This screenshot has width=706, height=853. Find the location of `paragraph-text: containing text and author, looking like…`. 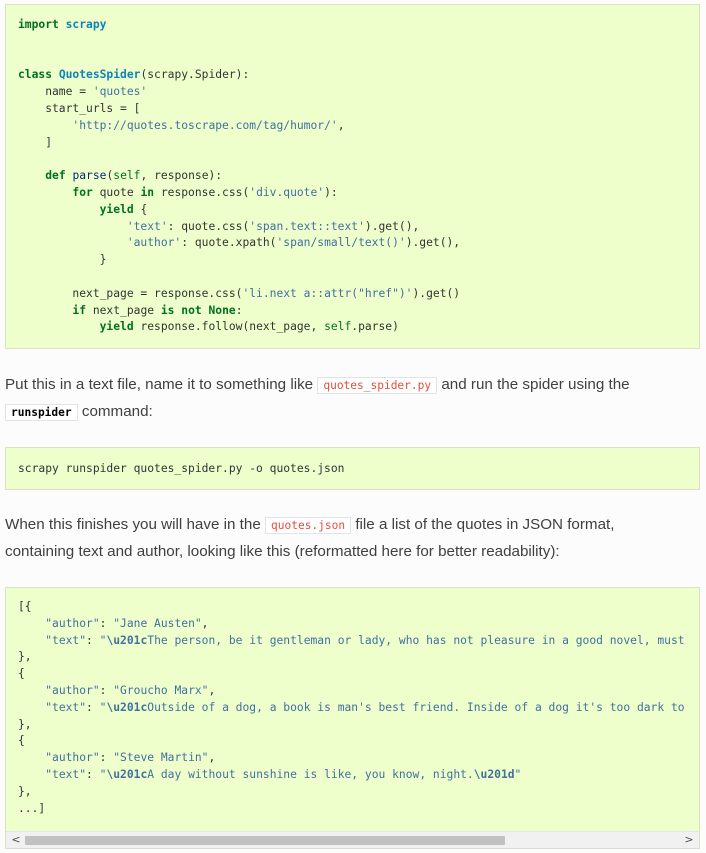

paragraph-text: containing text and author, looking like… is located at coordinates (282, 551).